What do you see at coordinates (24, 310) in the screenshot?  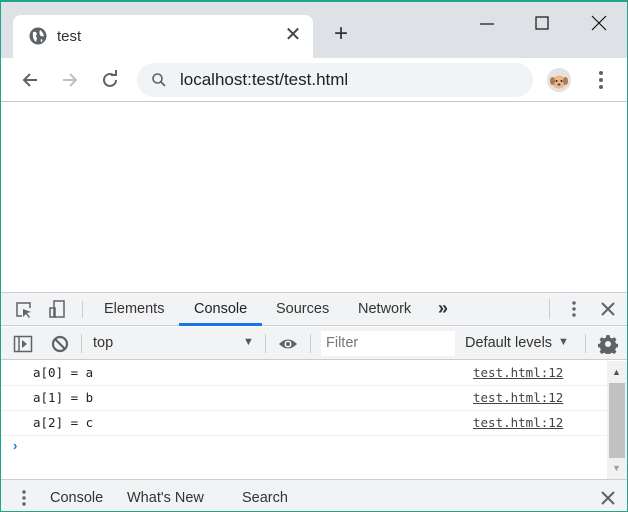 I see `inspect-element-icon` at bounding box center [24, 310].